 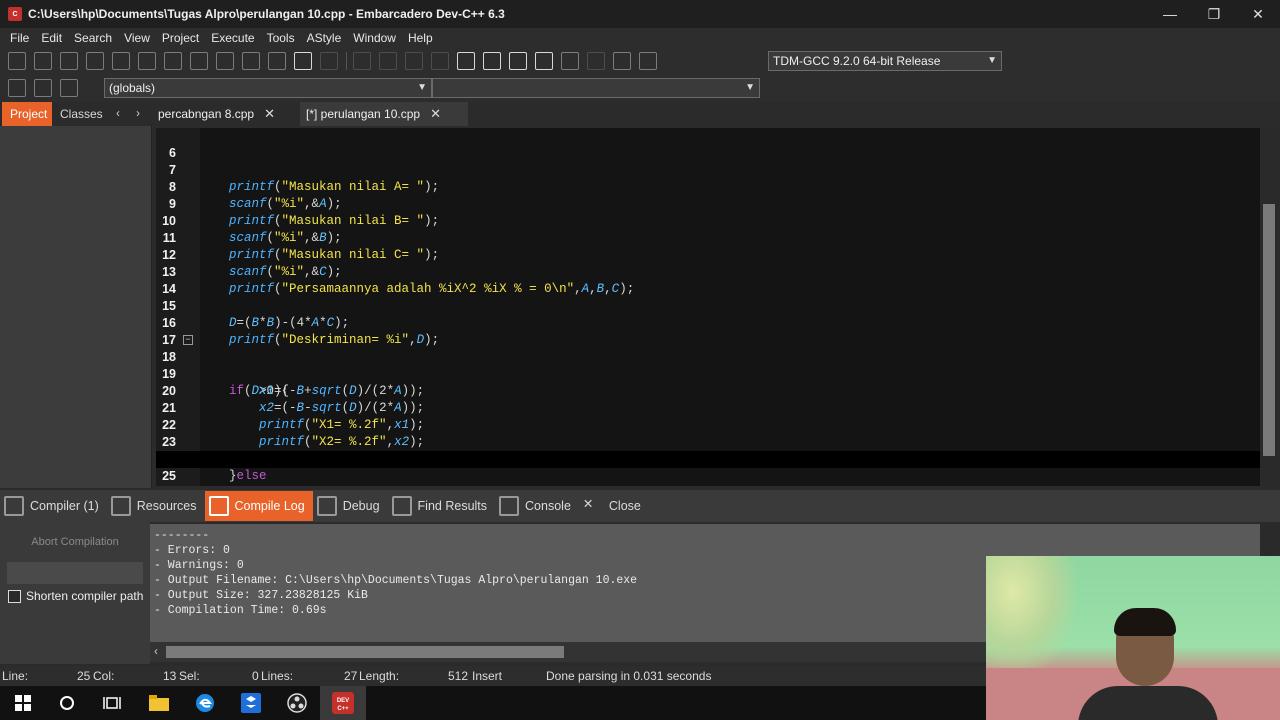 I want to click on code-line: 8 scanf("%i",&A);, so click(x=708, y=186).